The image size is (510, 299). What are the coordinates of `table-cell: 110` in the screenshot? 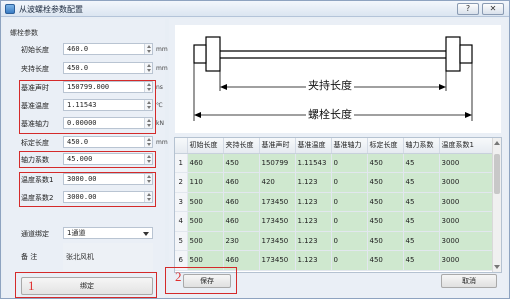 It's located at (205, 182).